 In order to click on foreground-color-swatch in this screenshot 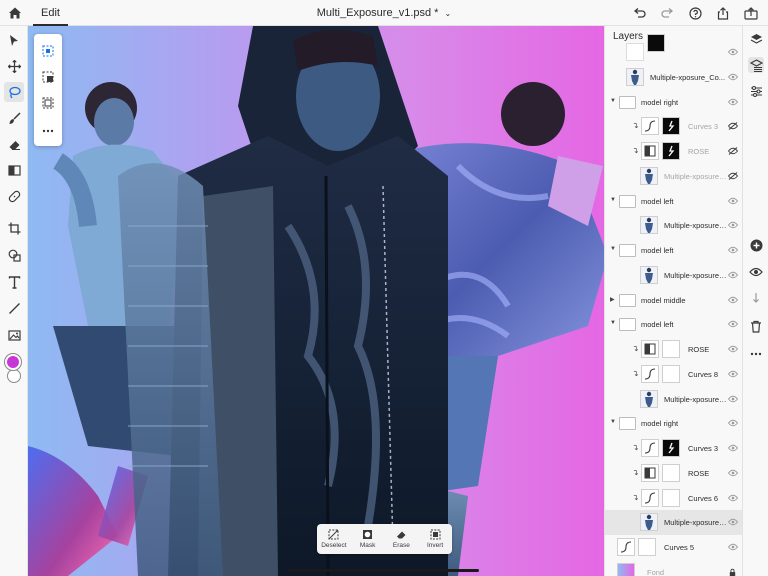, I will do `click(13, 362)`.